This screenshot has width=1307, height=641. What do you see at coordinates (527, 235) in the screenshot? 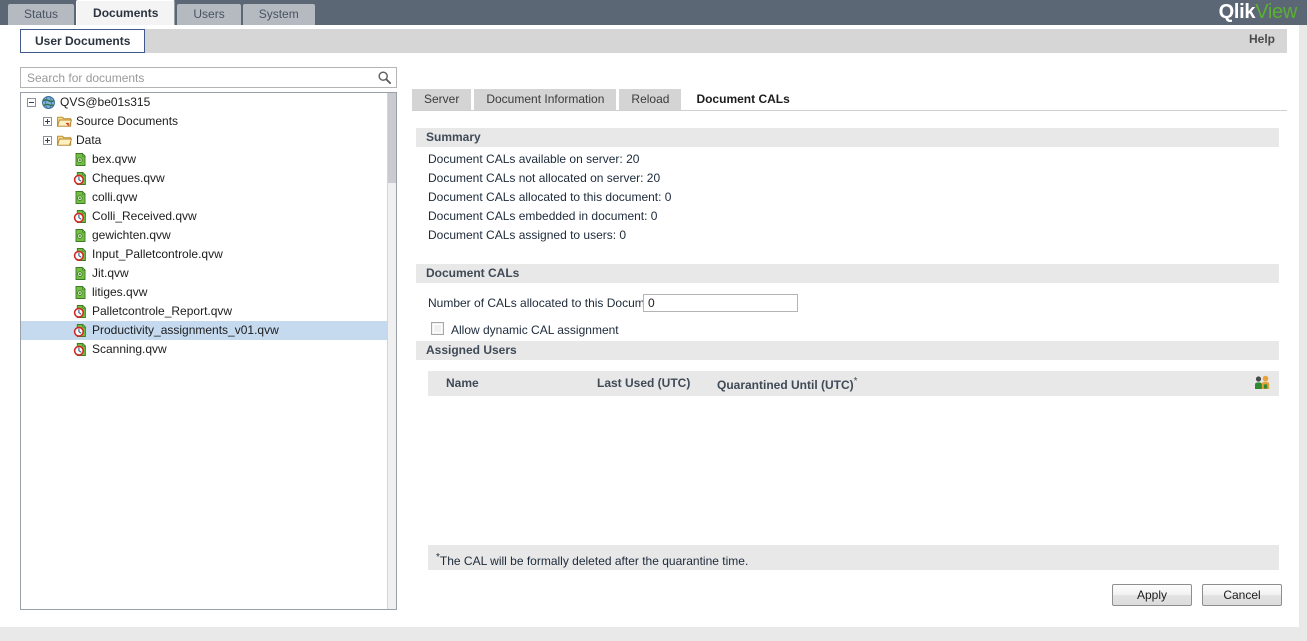
I see `summary-line-assigned-to-users: Document CALs assigned to users: 0` at bounding box center [527, 235].